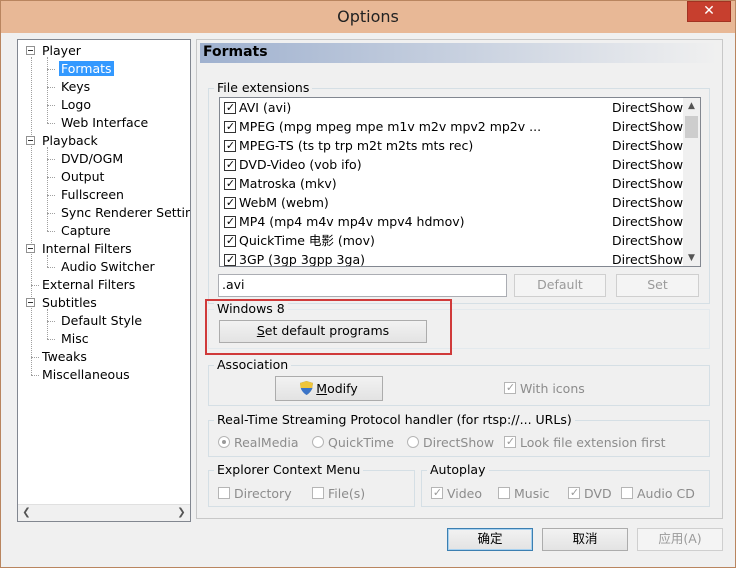 The width and height of the screenshot is (736, 568). I want to click on tree-item-dvd-ogm: DVD/OGM, so click(92, 159).